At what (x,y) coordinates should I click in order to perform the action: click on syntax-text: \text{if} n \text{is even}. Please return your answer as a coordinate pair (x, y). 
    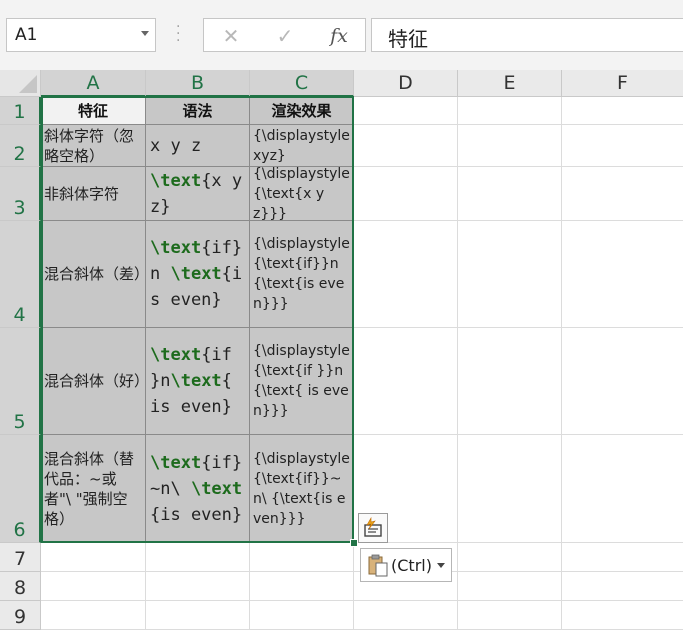
    Looking at the image, I should click on (197, 274).